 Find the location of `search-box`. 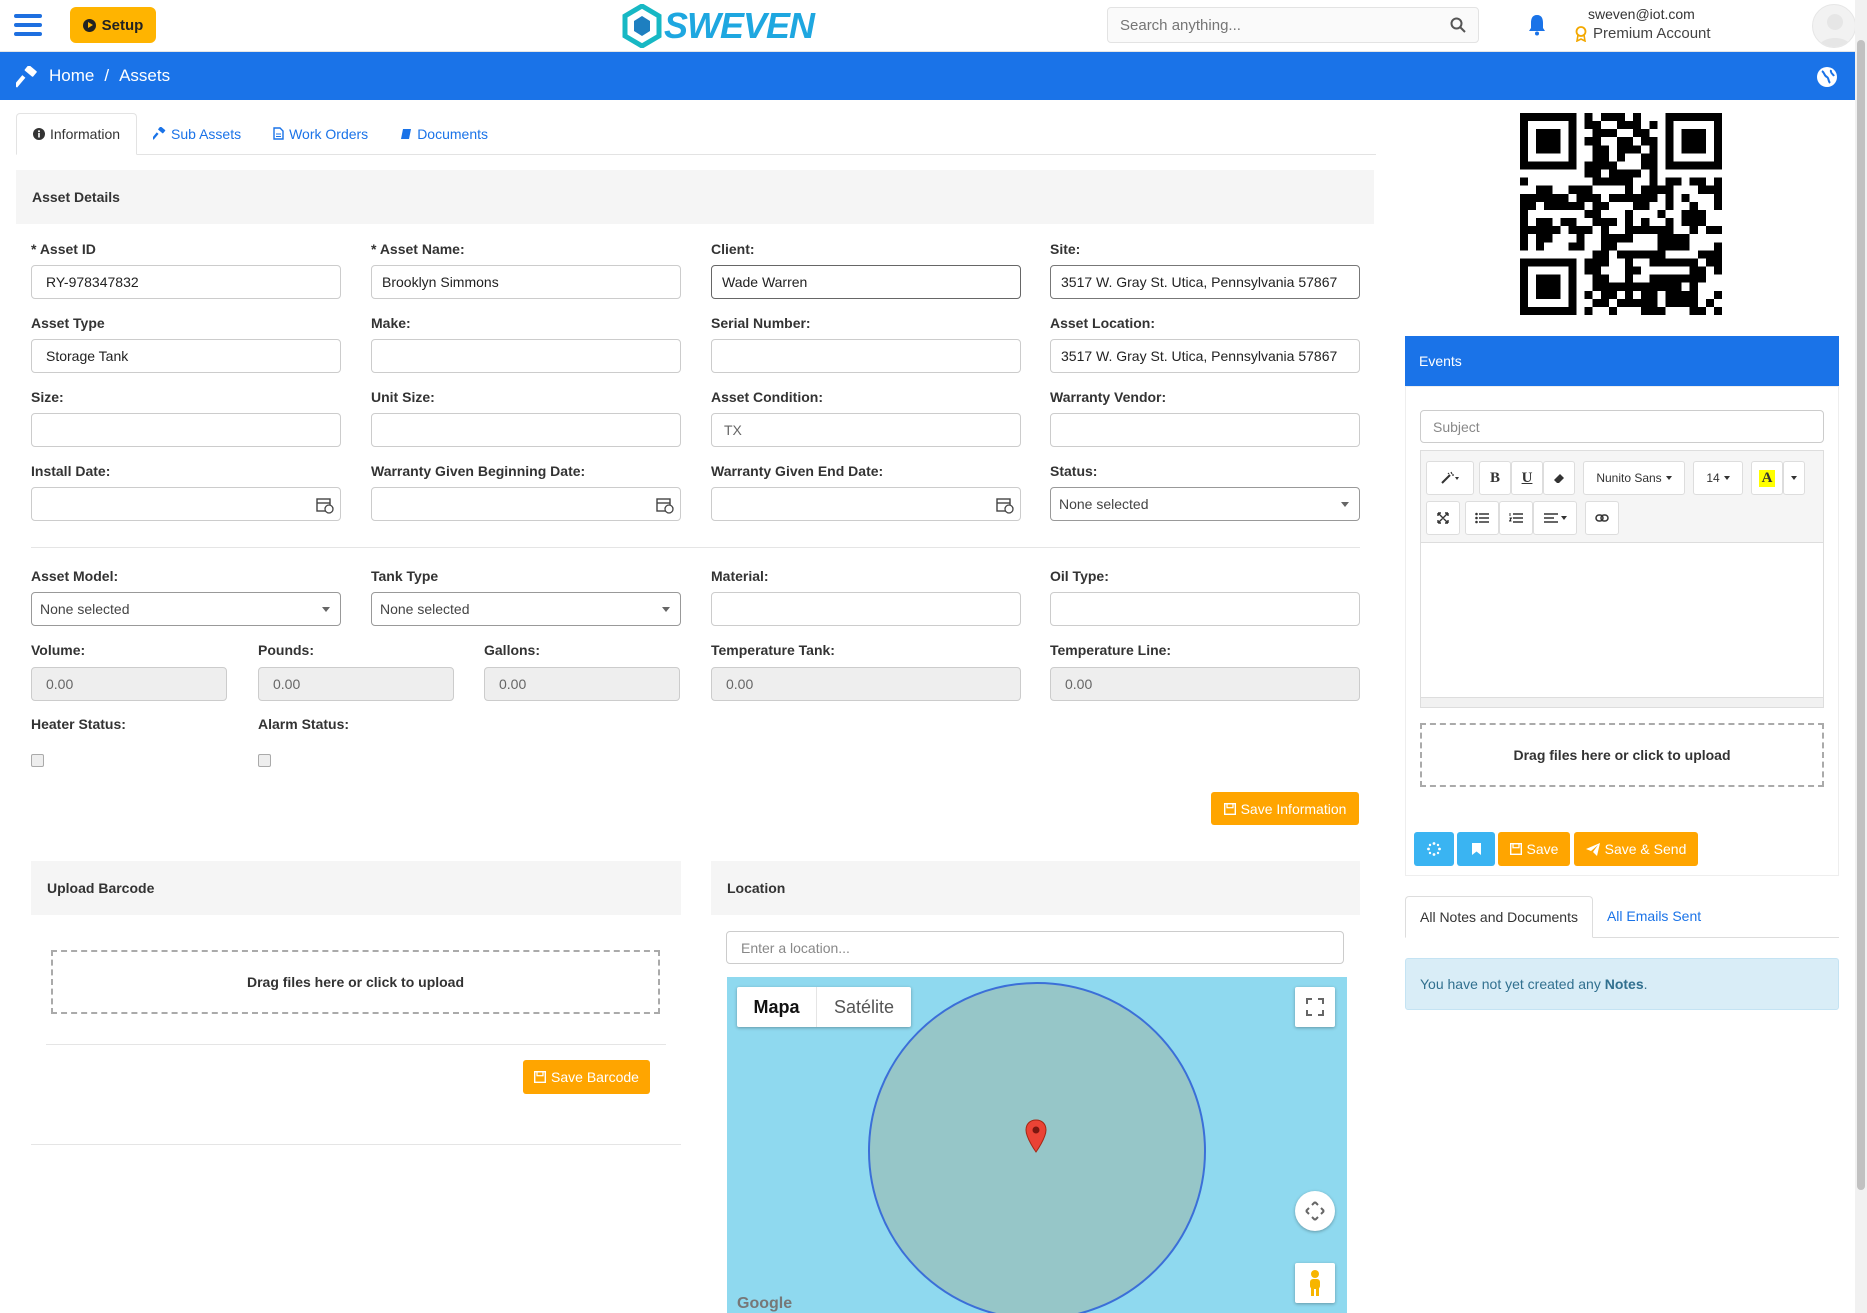

search-box is located at coordinates (1293, 25).